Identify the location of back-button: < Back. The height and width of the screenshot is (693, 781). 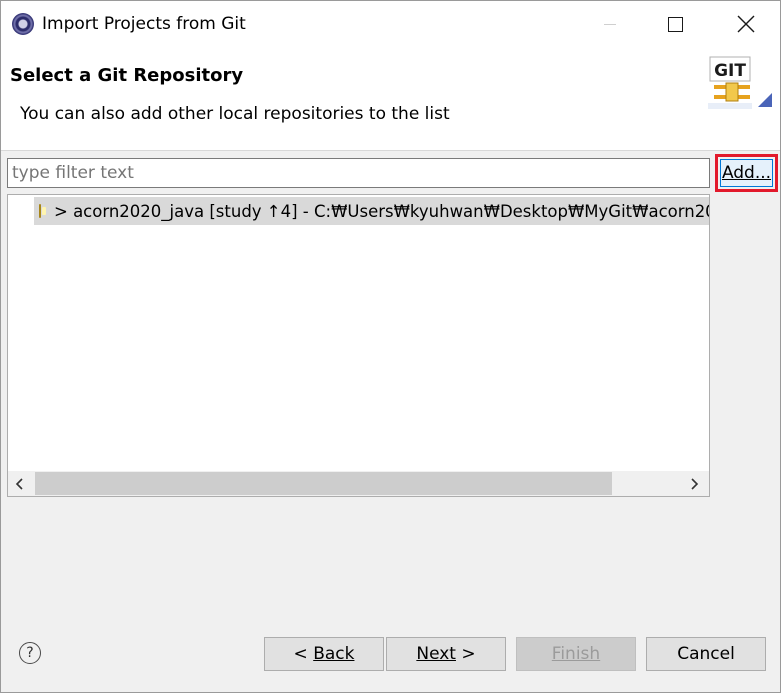
(324, 654).